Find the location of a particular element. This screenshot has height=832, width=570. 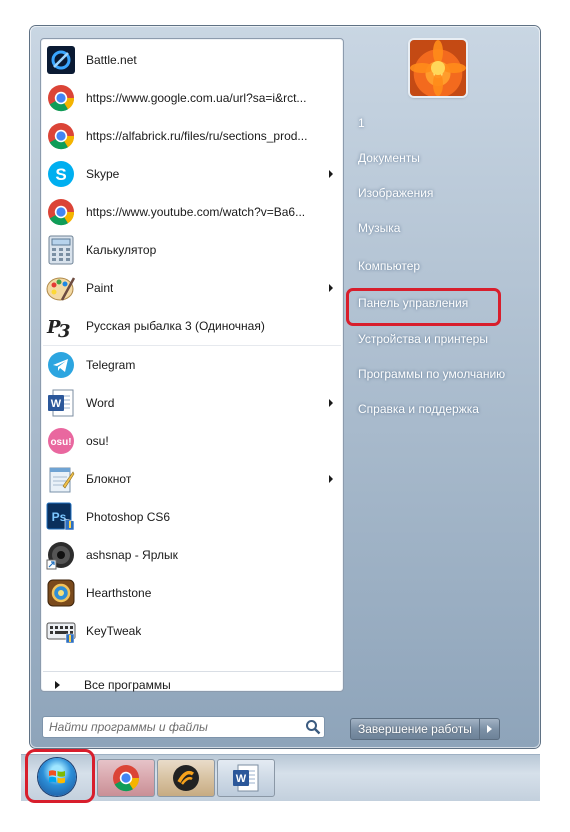

taskbar-word: W is located at coordinates (246, 778).